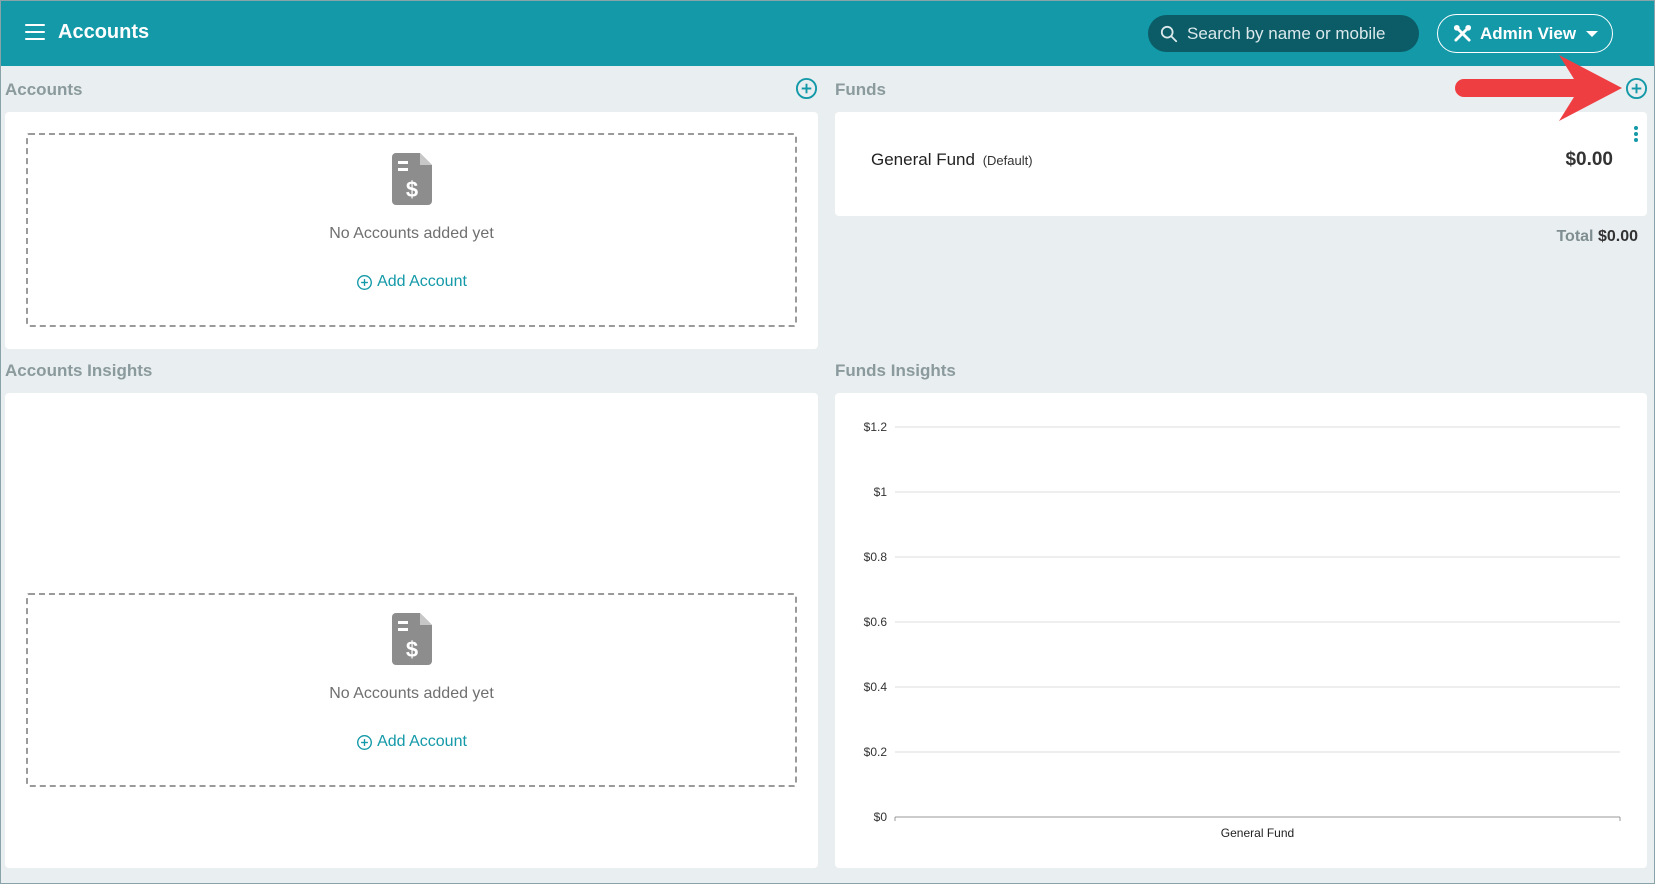 This screenshot has height=884, width=1655. What do you see at coordinates (923, 159) in the screenshot?
I see `fund-name-text: General Fund` at bounding box center [923, 159].